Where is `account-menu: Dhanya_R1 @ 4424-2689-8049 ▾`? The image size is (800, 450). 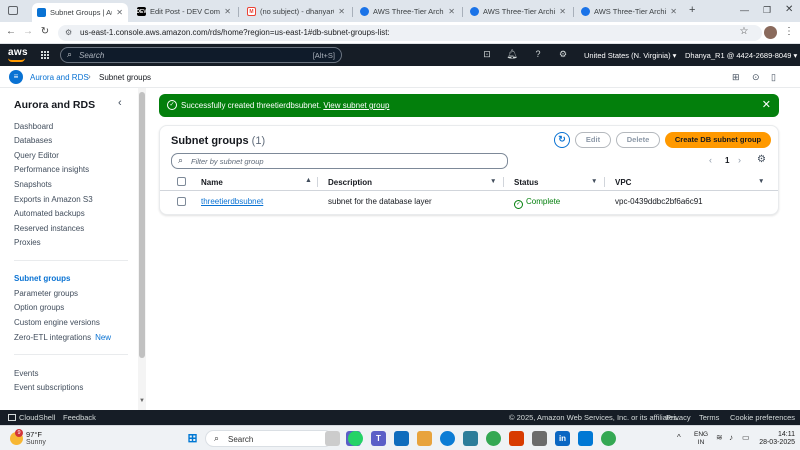 account-menu: Dhanya_R1 @ 4424-2689-8049 ▾ is located at coordinates (741, 55).